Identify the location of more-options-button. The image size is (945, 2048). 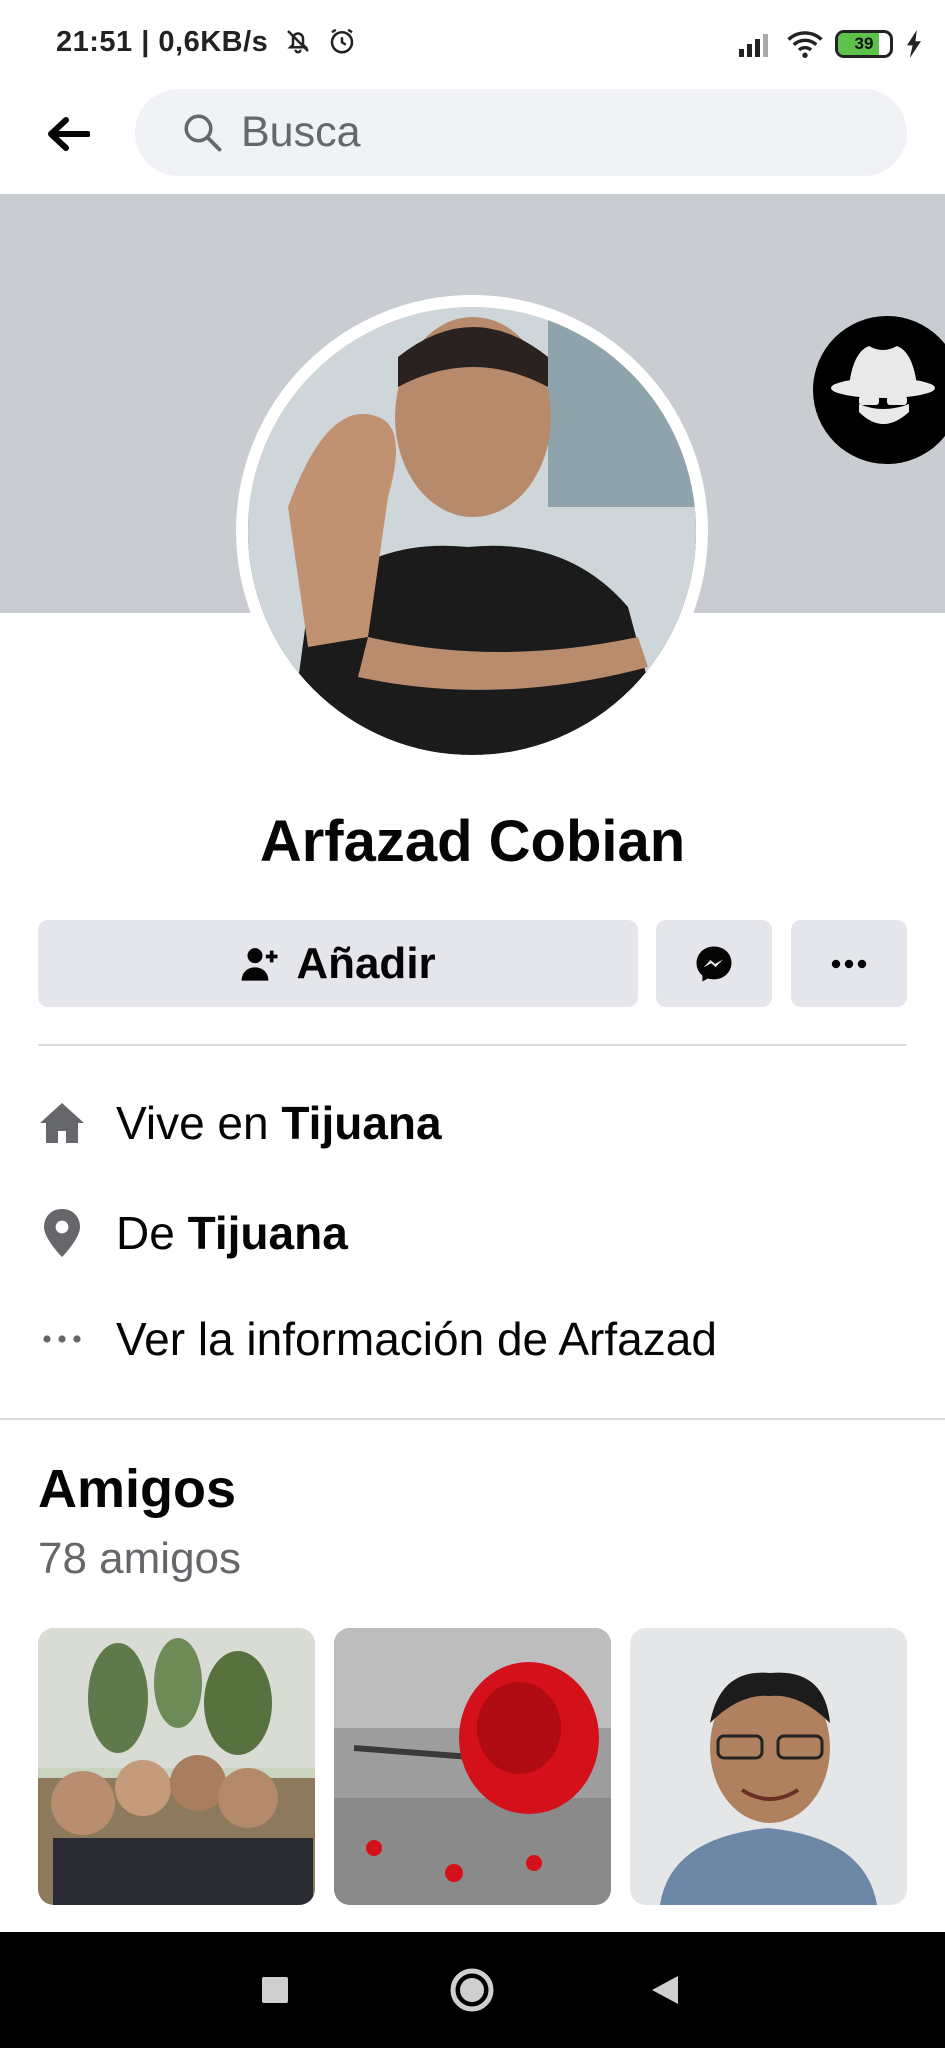
(849, 963).